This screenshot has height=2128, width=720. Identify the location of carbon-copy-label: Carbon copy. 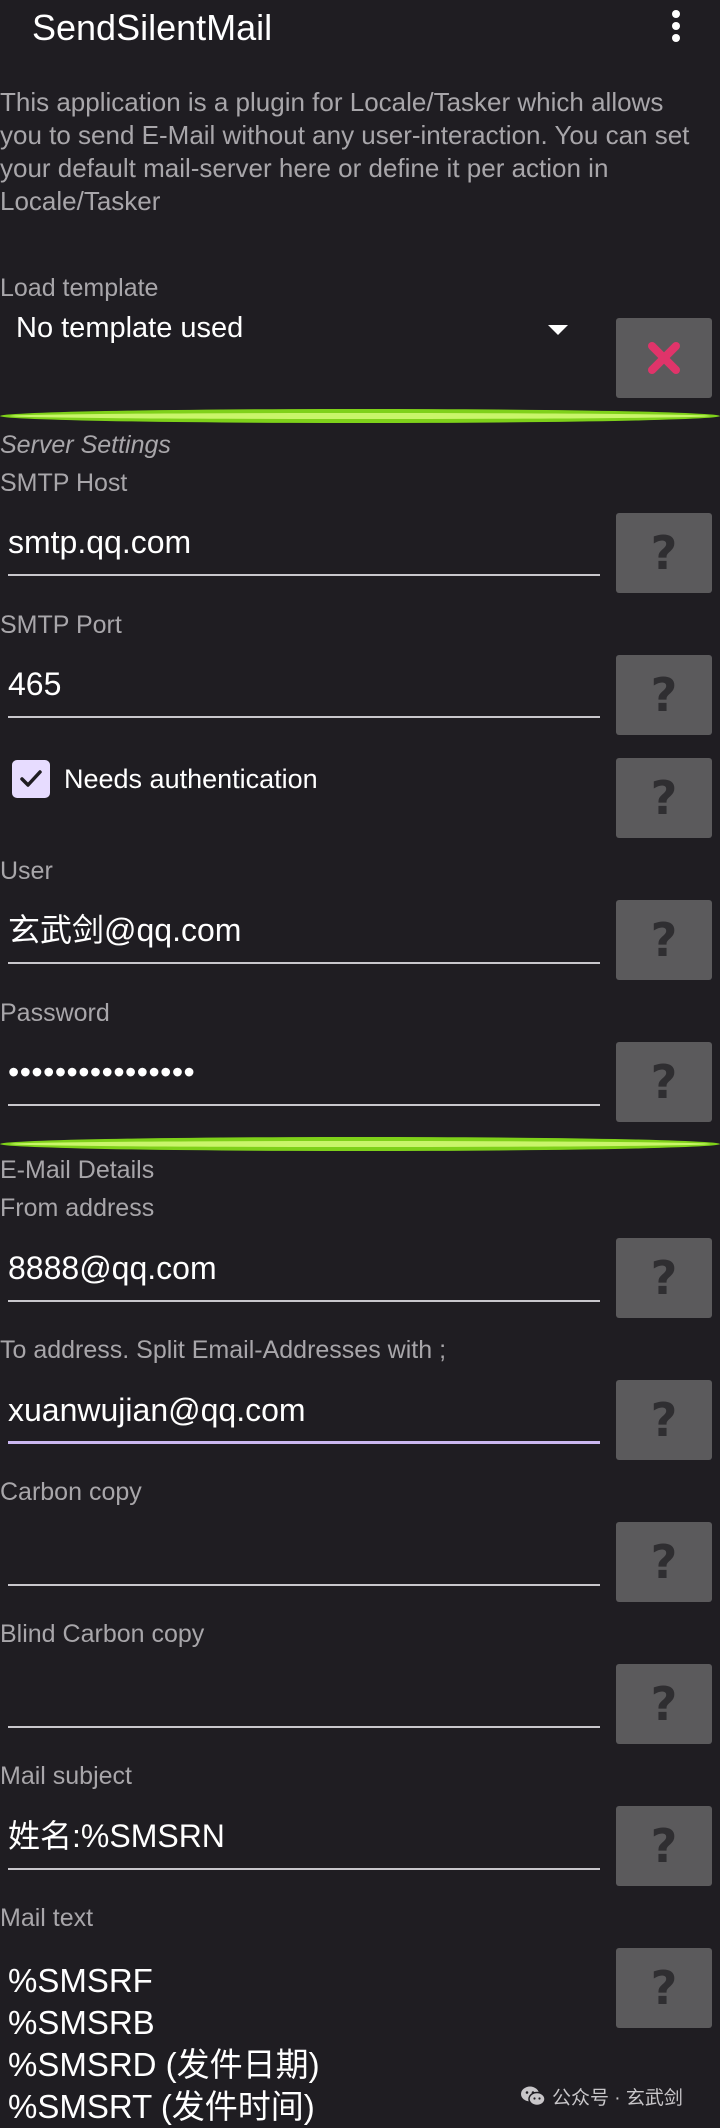
(71, 1492).